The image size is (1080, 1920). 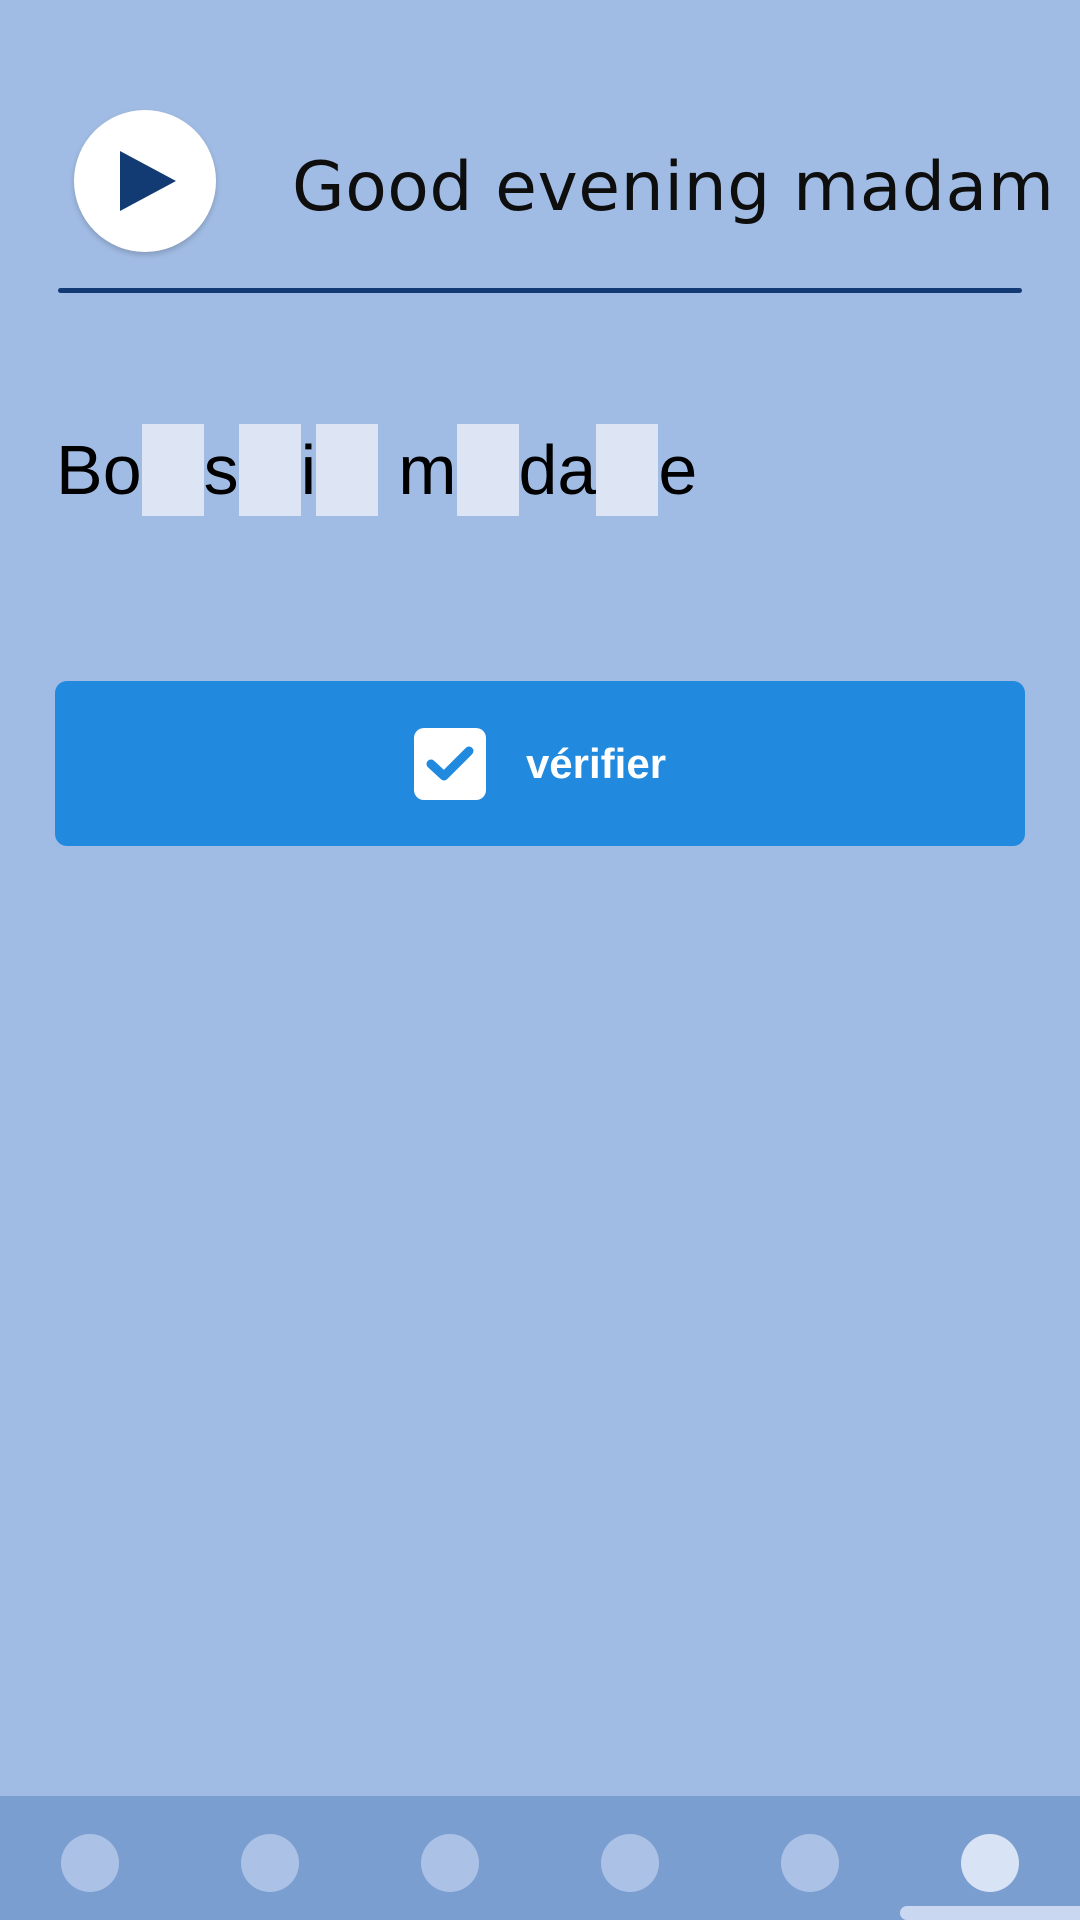 I want to click on checkbox-checked-icon, so click(x=449, y=763).